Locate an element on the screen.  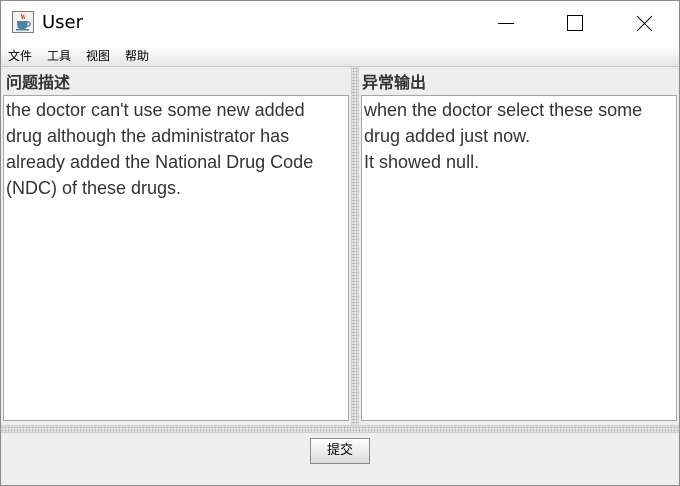
window-title: User is located at coordinates (63, 22).